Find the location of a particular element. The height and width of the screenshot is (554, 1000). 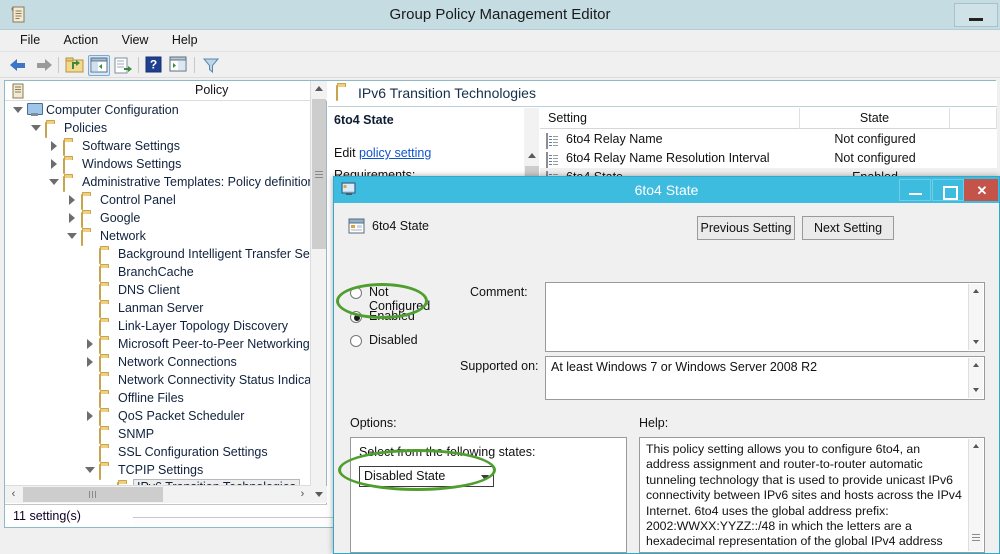

menu-item-help: Help is located at coordinates (185, 40).